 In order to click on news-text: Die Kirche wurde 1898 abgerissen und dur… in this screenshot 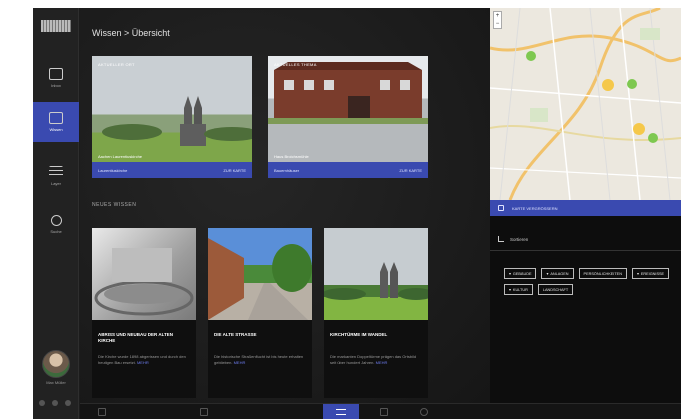, I will do `click(142, 359)`.